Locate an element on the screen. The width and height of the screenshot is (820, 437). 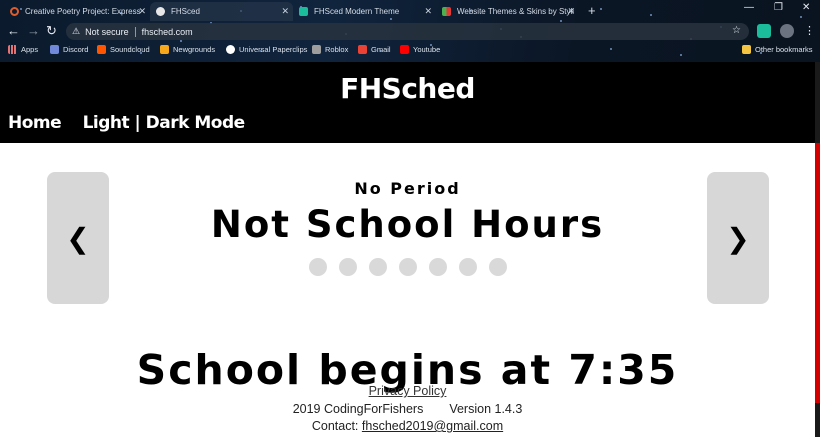
schedule-status: Not School Hours is located at coordinates (407, 224).